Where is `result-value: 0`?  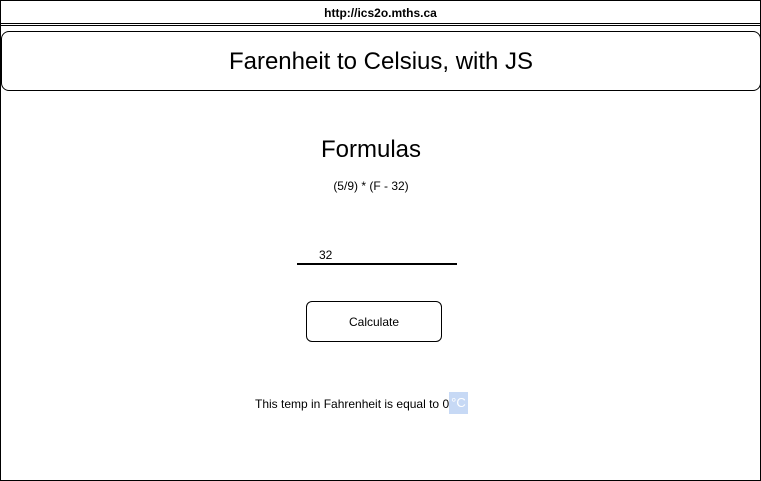 result-value: 0 is located at coordinates (446, 404).